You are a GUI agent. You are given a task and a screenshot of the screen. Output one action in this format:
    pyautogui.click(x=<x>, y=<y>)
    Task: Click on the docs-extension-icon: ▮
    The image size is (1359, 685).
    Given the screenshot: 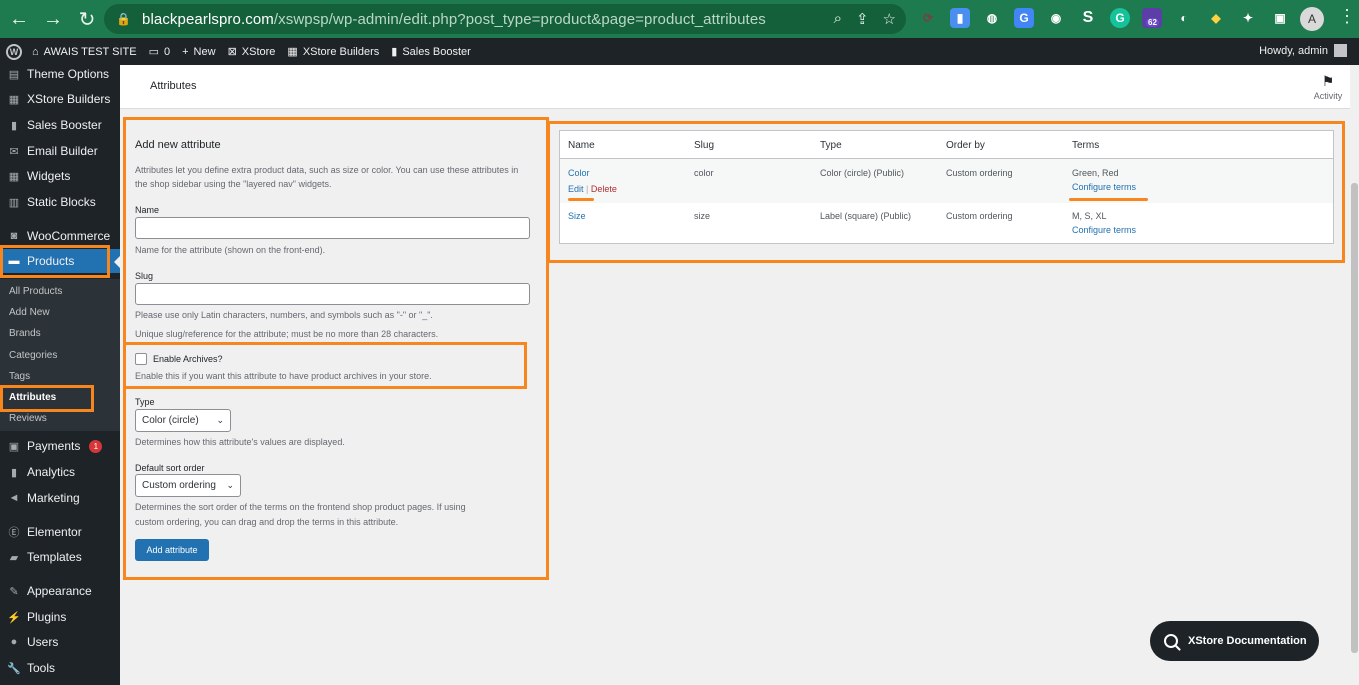 What is the action you would take?
    pyautogui.click(x=960, y=18)
    